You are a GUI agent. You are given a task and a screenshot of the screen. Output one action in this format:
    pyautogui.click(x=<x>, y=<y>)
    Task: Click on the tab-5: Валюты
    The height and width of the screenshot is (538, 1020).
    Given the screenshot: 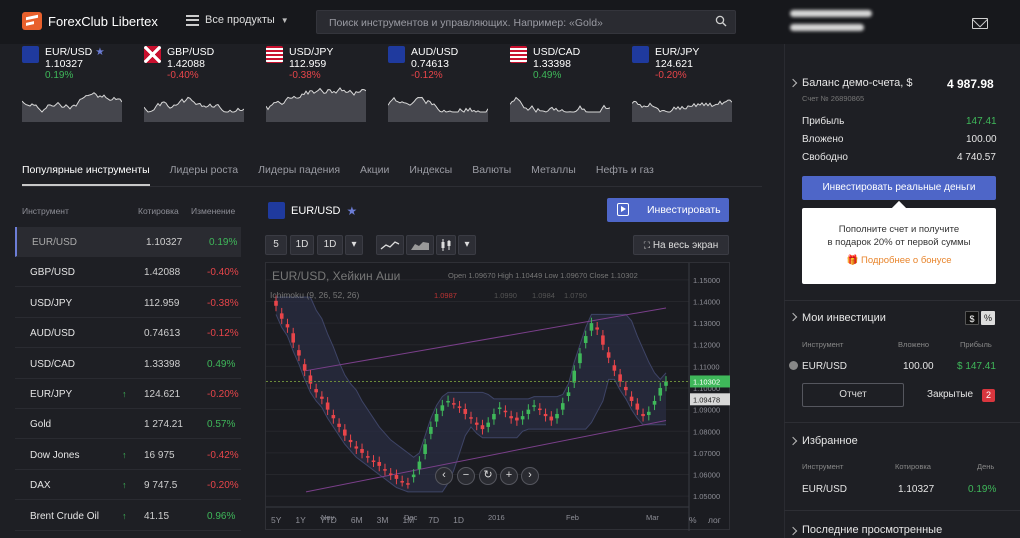 What is the action you would take?
    pyautogui.click(x=491, y=175)
    